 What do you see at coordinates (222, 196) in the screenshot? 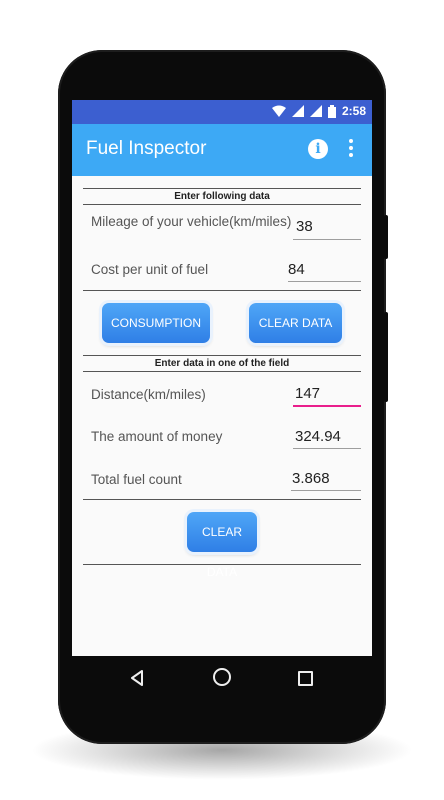
I see `section-title-following: Enter following data` at bounding box center [222, 196].